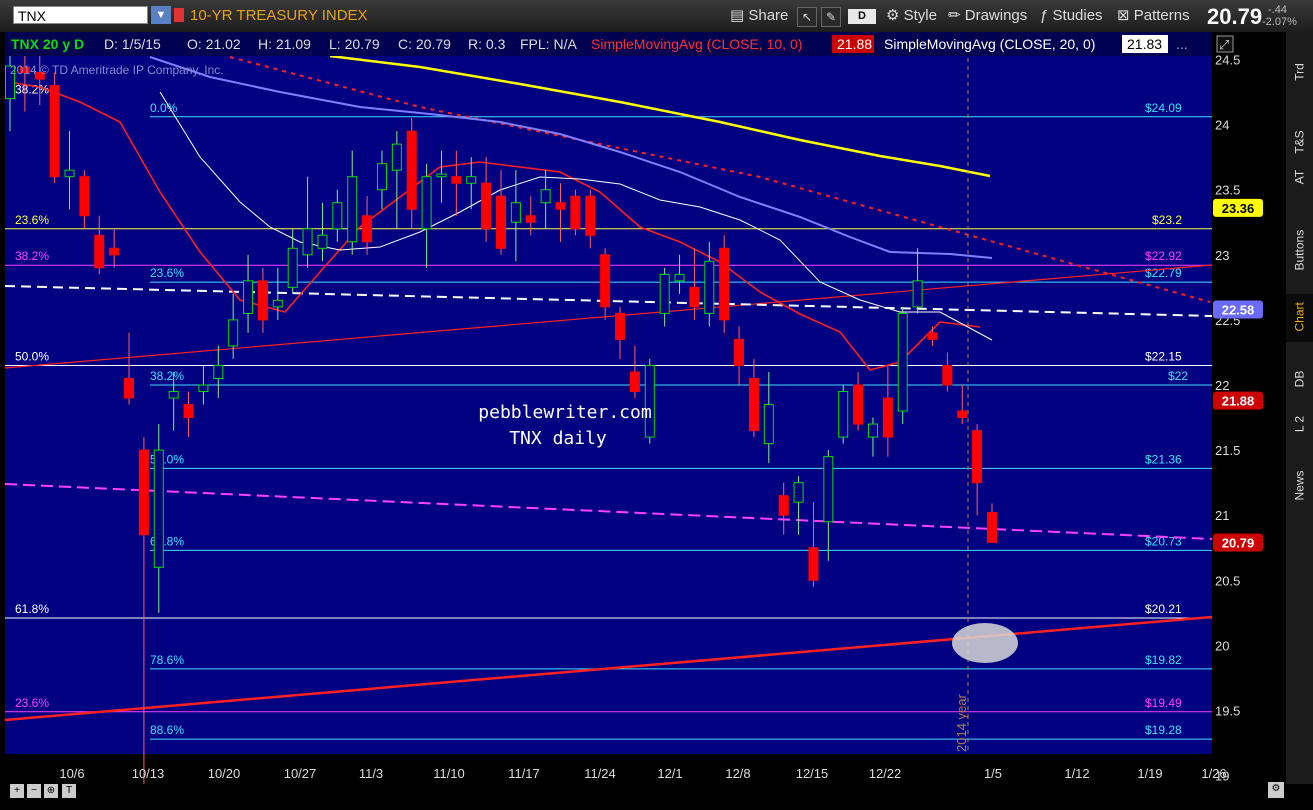  Describe the element at coordinates (768, 15) in the screenshot. I see `share-label: Share` at that location.